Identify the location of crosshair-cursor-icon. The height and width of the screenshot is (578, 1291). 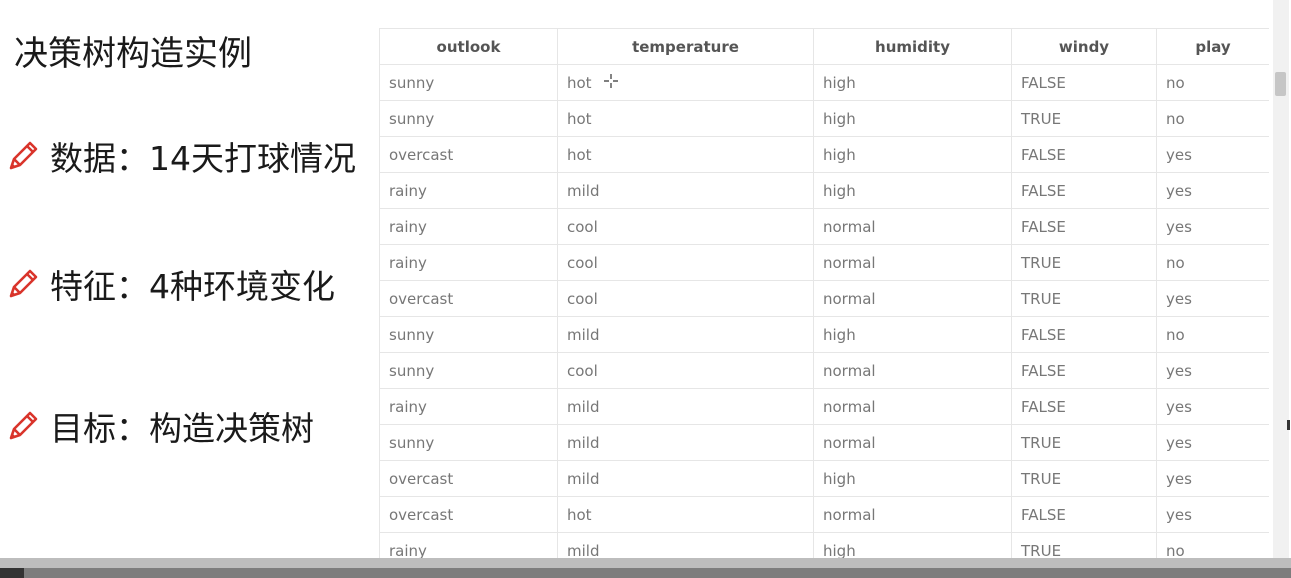
(611, 81).